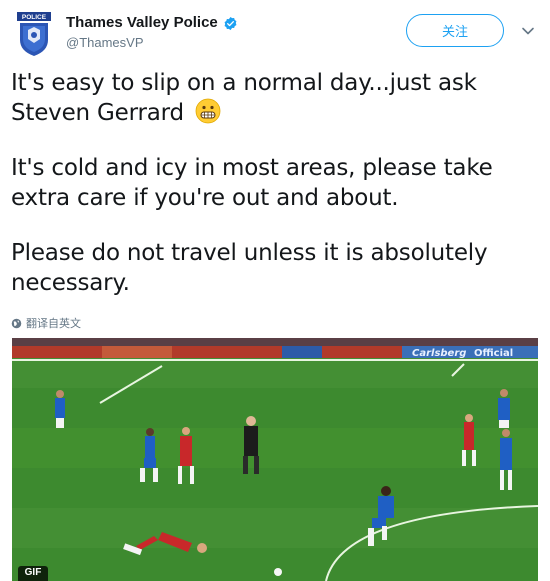 The height and width of the screenshot is (581, 550). Describe the element at coordinates (275, 31) in the screenshot. I see `tweet-header: POLICE Thames Valley Police @ThamesVP 关注` at that location.